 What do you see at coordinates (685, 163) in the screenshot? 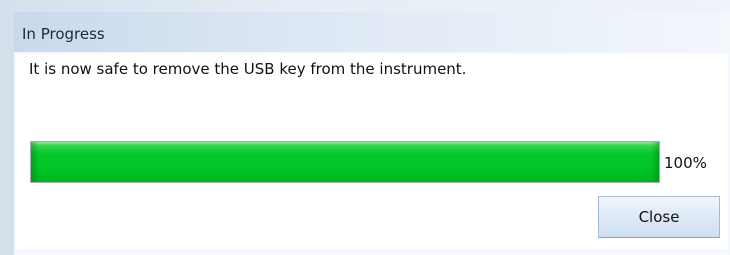
I see `progress-percent-label: 100%` at bounding box center [685, 163].